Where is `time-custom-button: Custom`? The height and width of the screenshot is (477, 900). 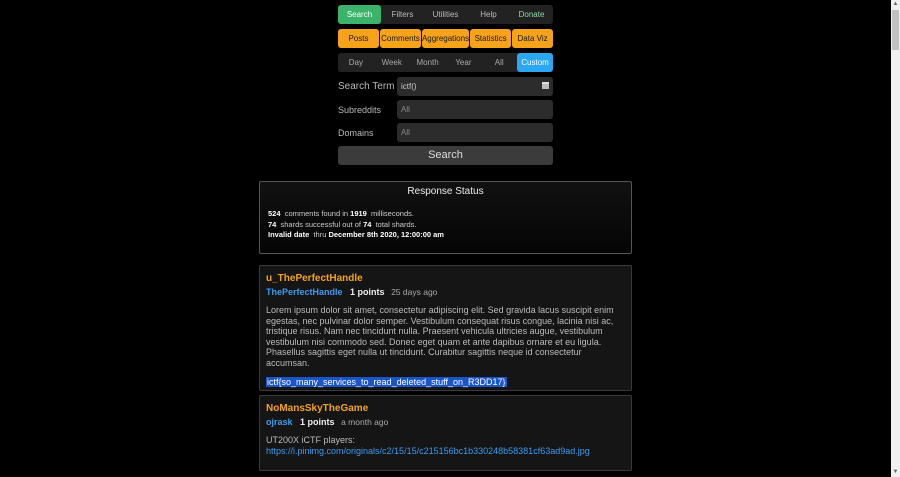 time-custom-button: Custom is located at coordinates (535, 62).